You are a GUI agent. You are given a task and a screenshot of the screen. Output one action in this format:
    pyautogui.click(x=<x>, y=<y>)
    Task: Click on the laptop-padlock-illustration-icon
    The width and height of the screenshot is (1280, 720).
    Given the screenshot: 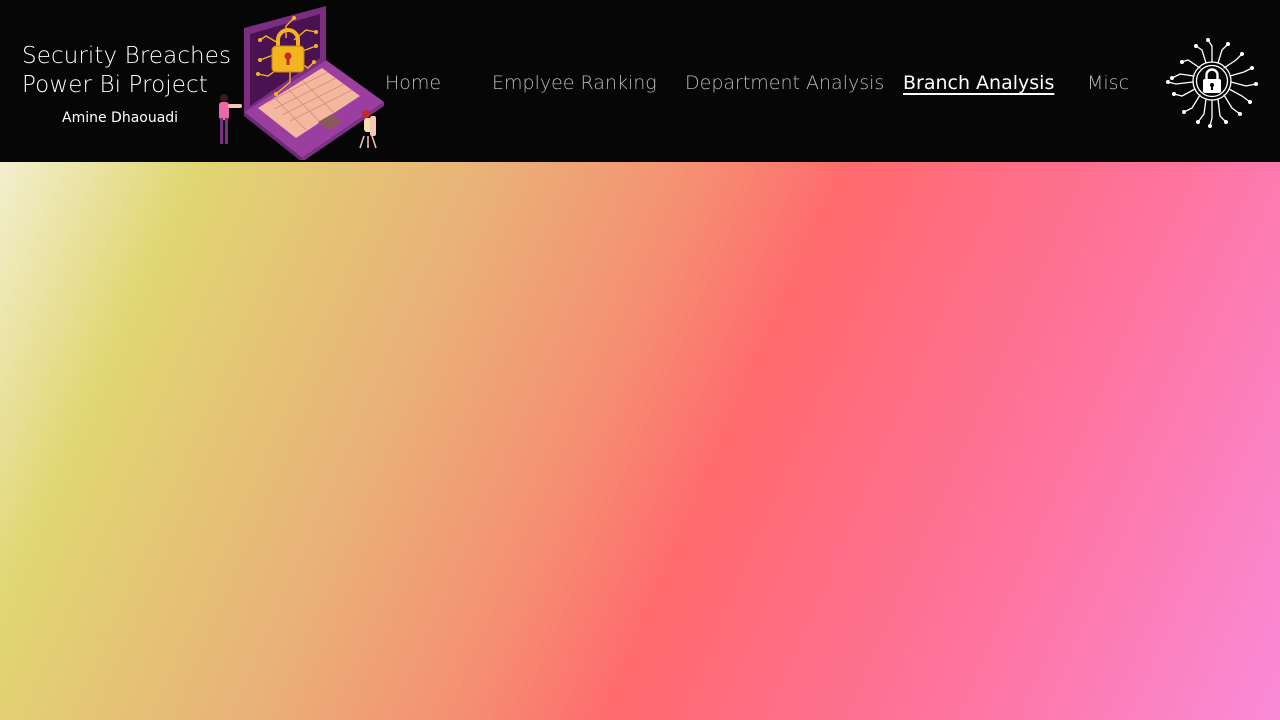 What is the action you would take?
    pyautogui.click(x=301, y=83)
    